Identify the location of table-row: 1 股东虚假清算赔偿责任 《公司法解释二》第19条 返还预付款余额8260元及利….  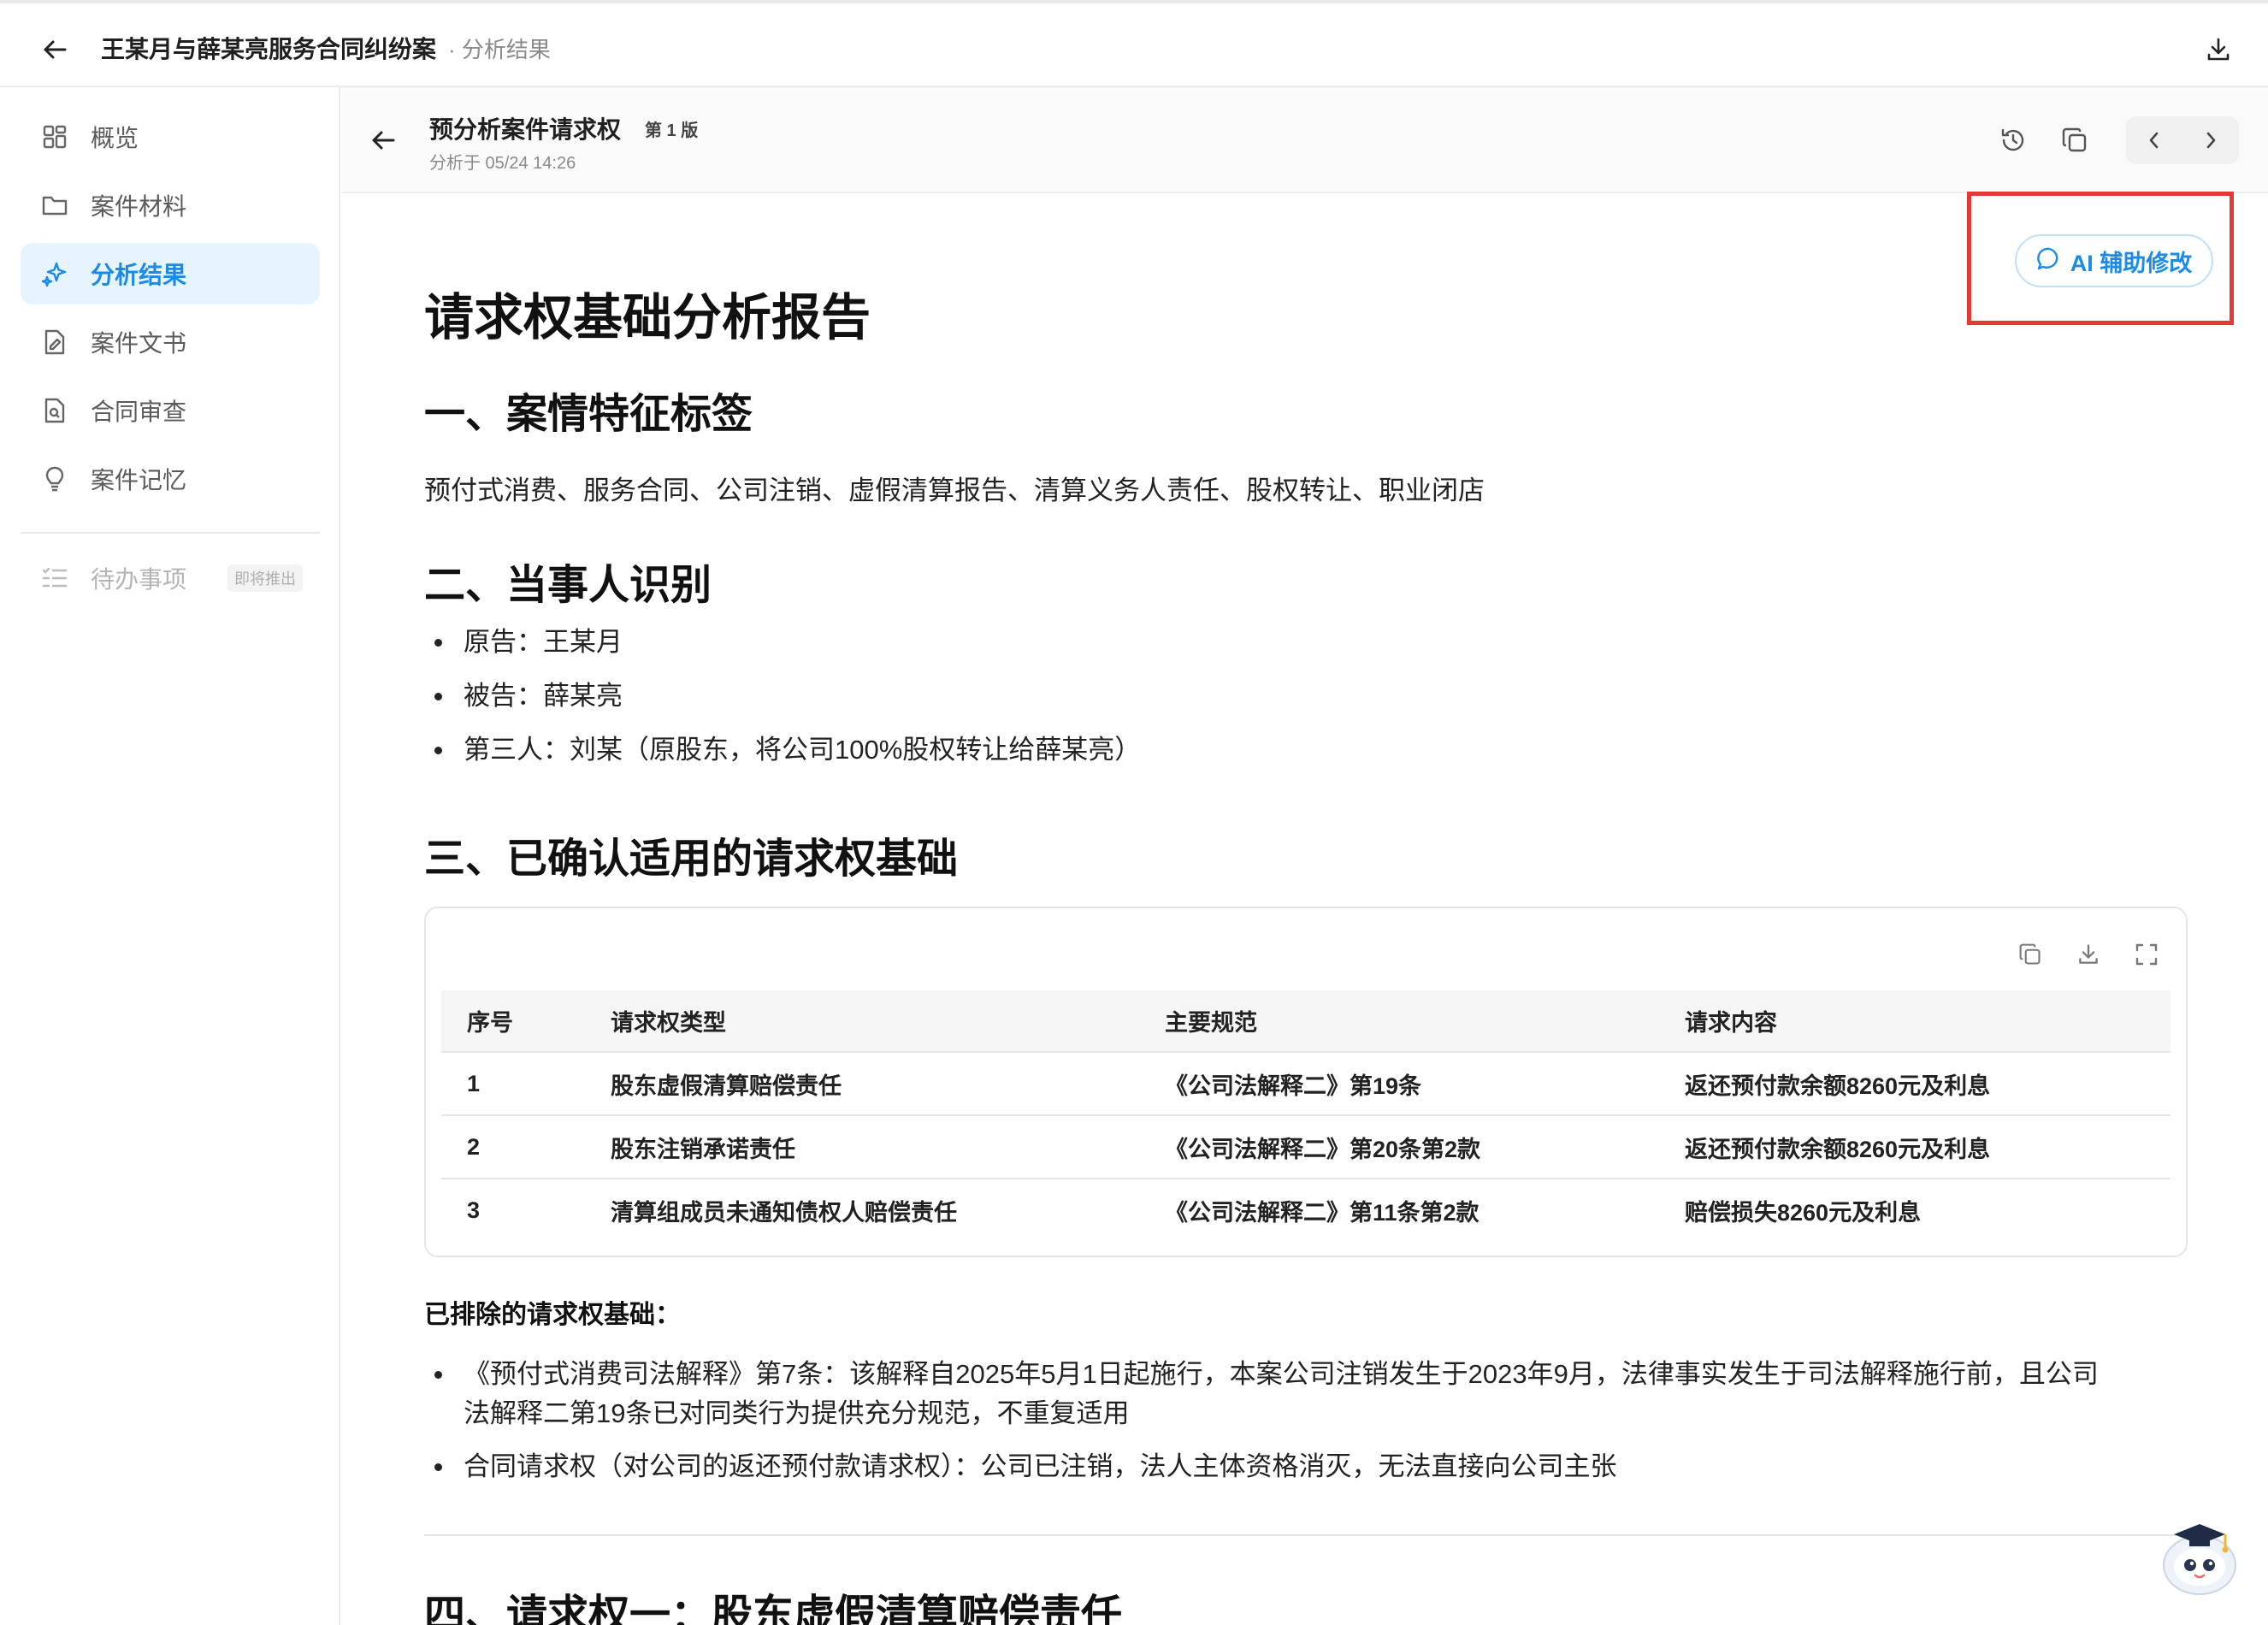
(1306, 1083).